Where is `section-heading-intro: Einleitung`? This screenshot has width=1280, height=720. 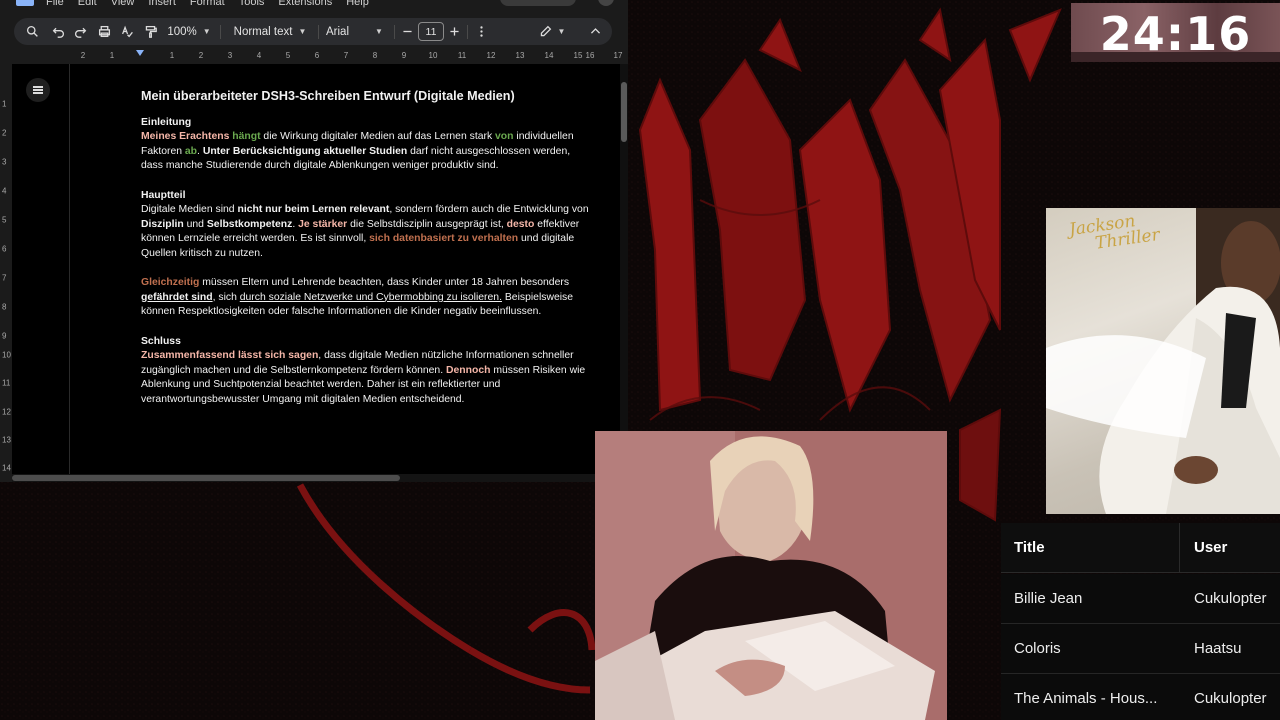 section-heading-intro: Einleitung is located at coordinates (166, 122).